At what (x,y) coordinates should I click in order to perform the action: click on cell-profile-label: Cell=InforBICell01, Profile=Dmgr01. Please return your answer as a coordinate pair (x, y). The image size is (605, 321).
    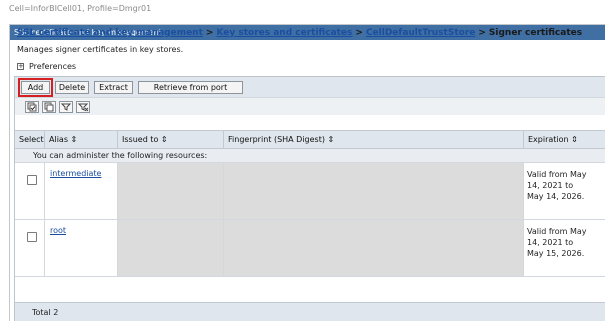
    Looking at the image, I should click on (80, 8).